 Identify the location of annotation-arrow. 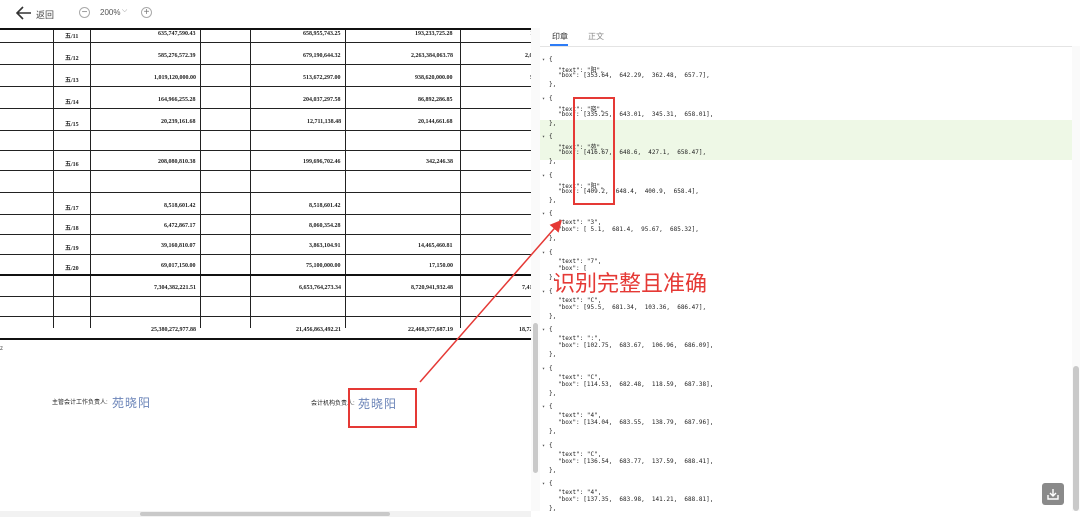
(490, 301).